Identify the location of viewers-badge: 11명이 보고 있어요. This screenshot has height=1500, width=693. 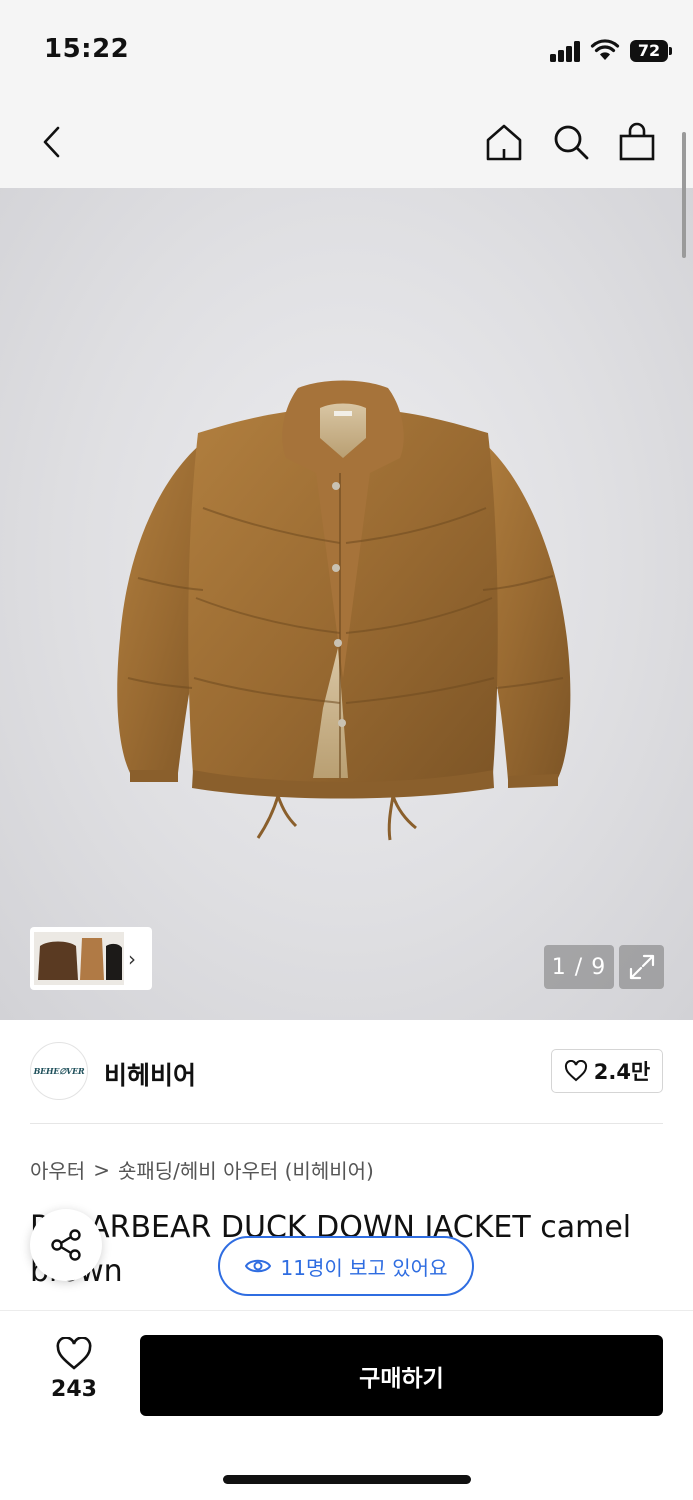
(346, 1266).